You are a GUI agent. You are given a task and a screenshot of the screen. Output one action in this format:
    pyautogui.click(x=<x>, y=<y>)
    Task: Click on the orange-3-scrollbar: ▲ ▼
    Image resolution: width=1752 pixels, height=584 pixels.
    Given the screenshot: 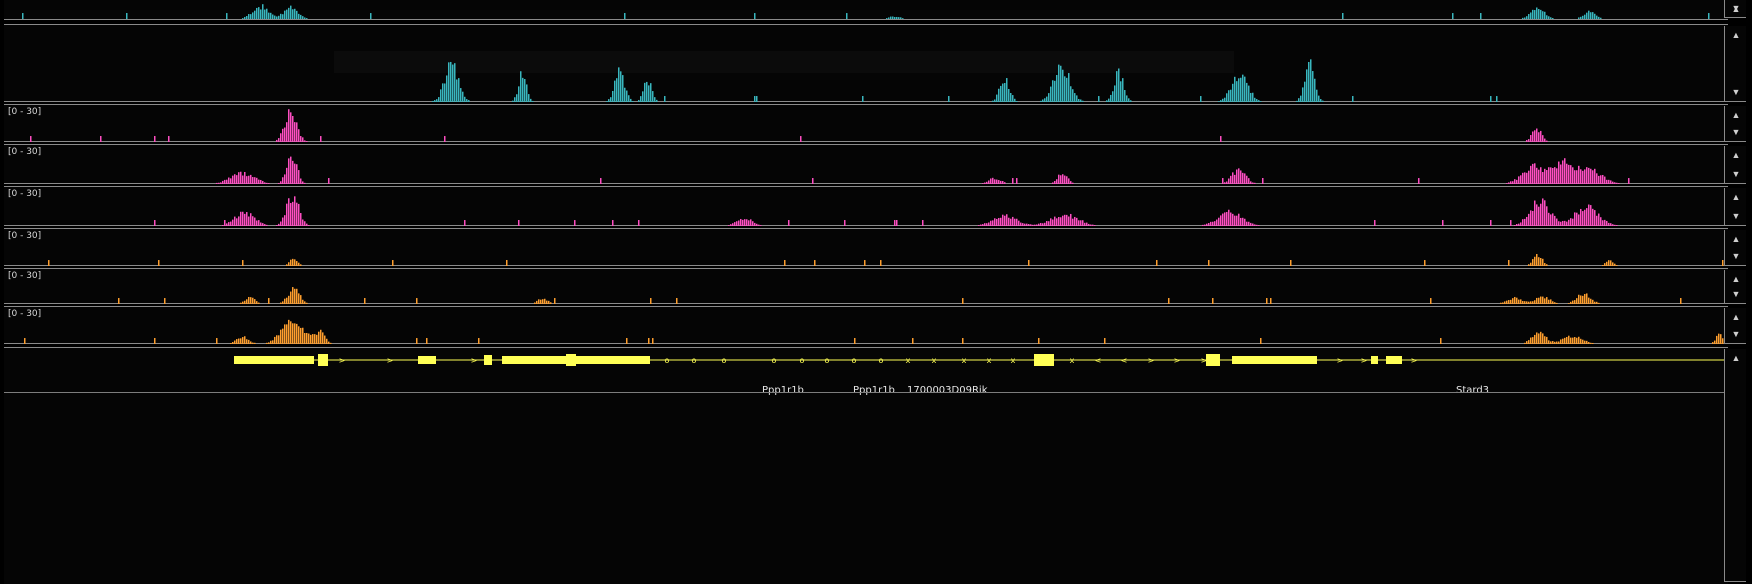 What is the action you would take?
    pyautogui.click(x=1735, y=326)
    